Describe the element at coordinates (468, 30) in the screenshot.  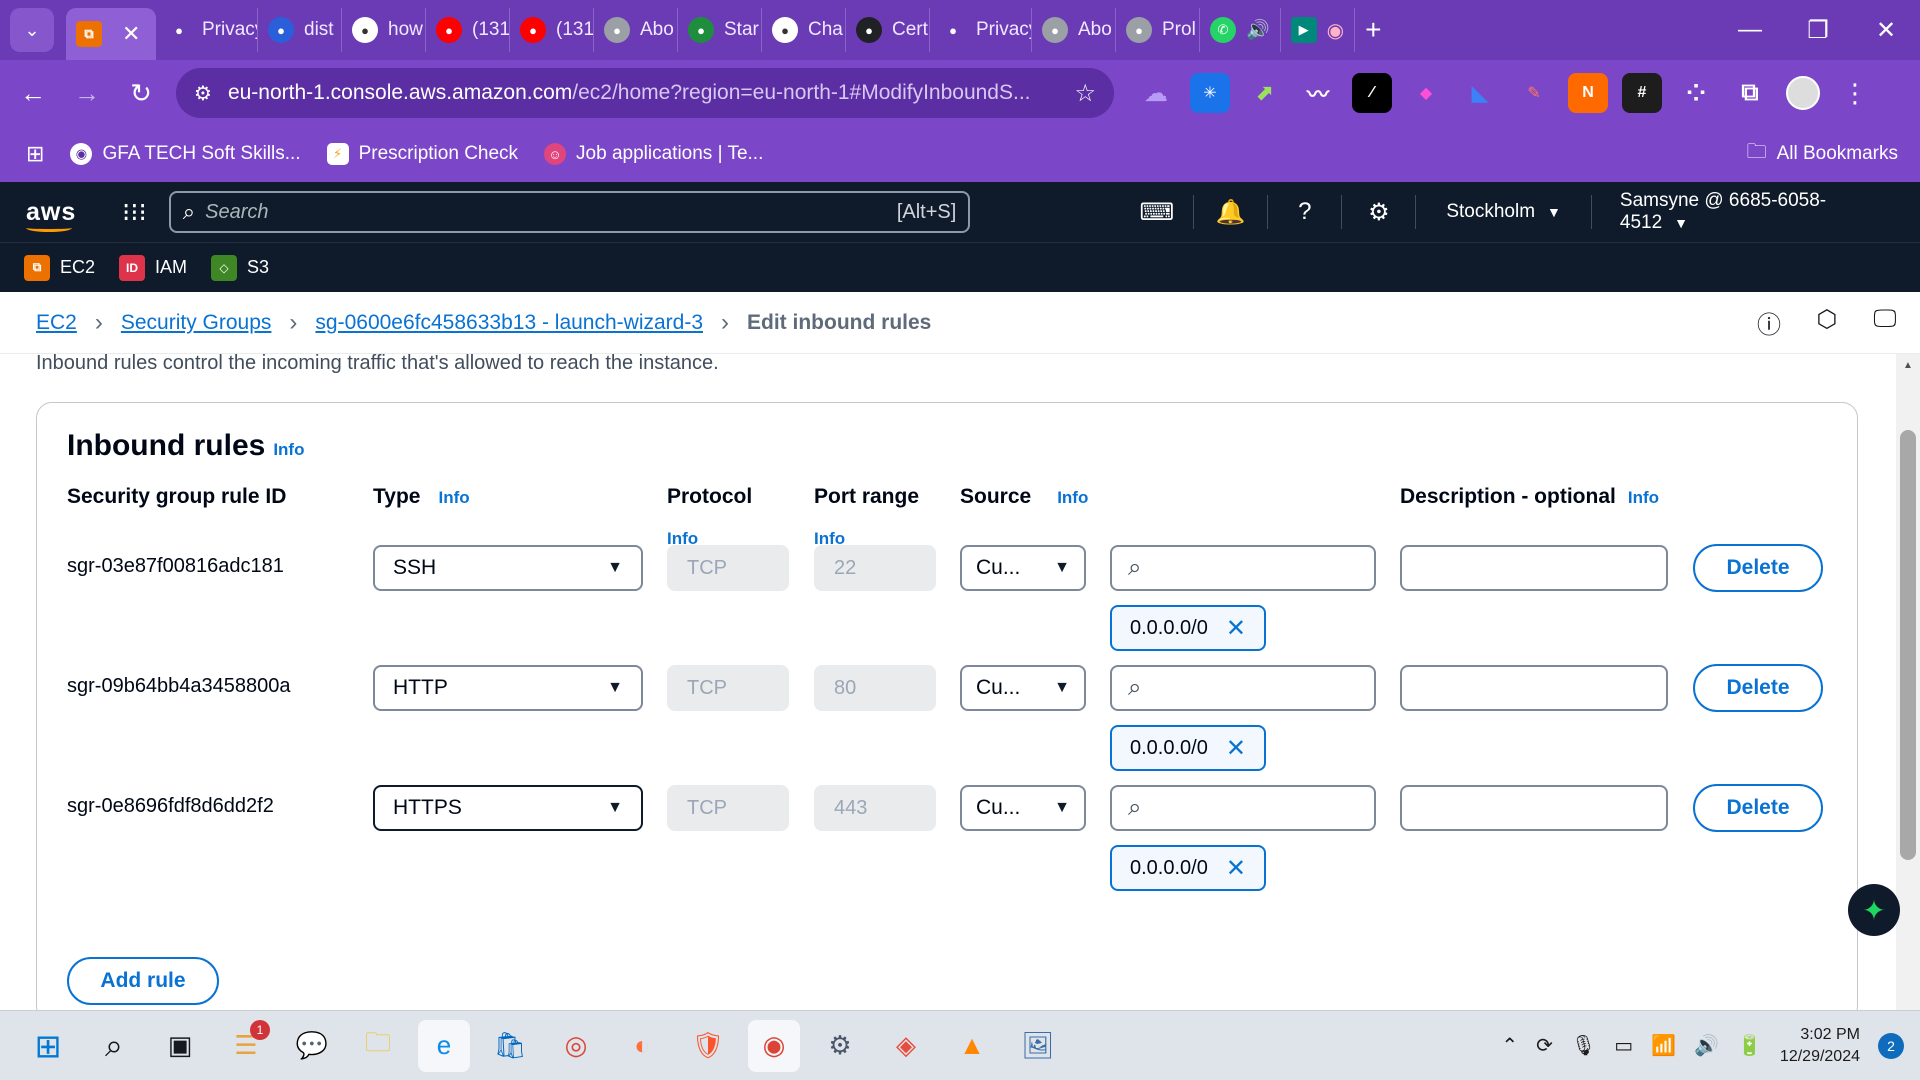
I see `browser-tab: ● (131` at that location.